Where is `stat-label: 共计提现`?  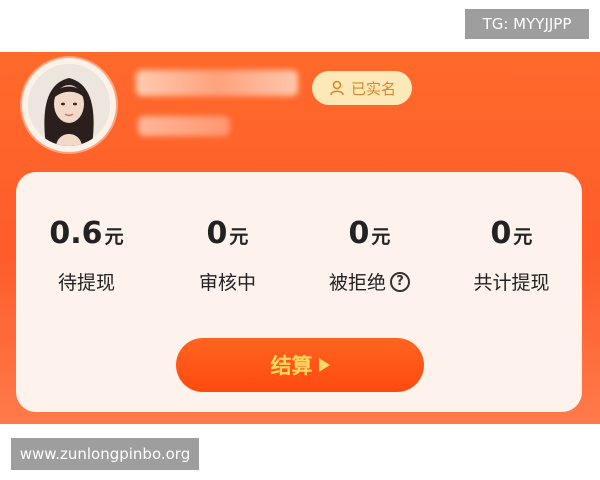
stat-label: 共计提现 is located at coordinates (511, 283).